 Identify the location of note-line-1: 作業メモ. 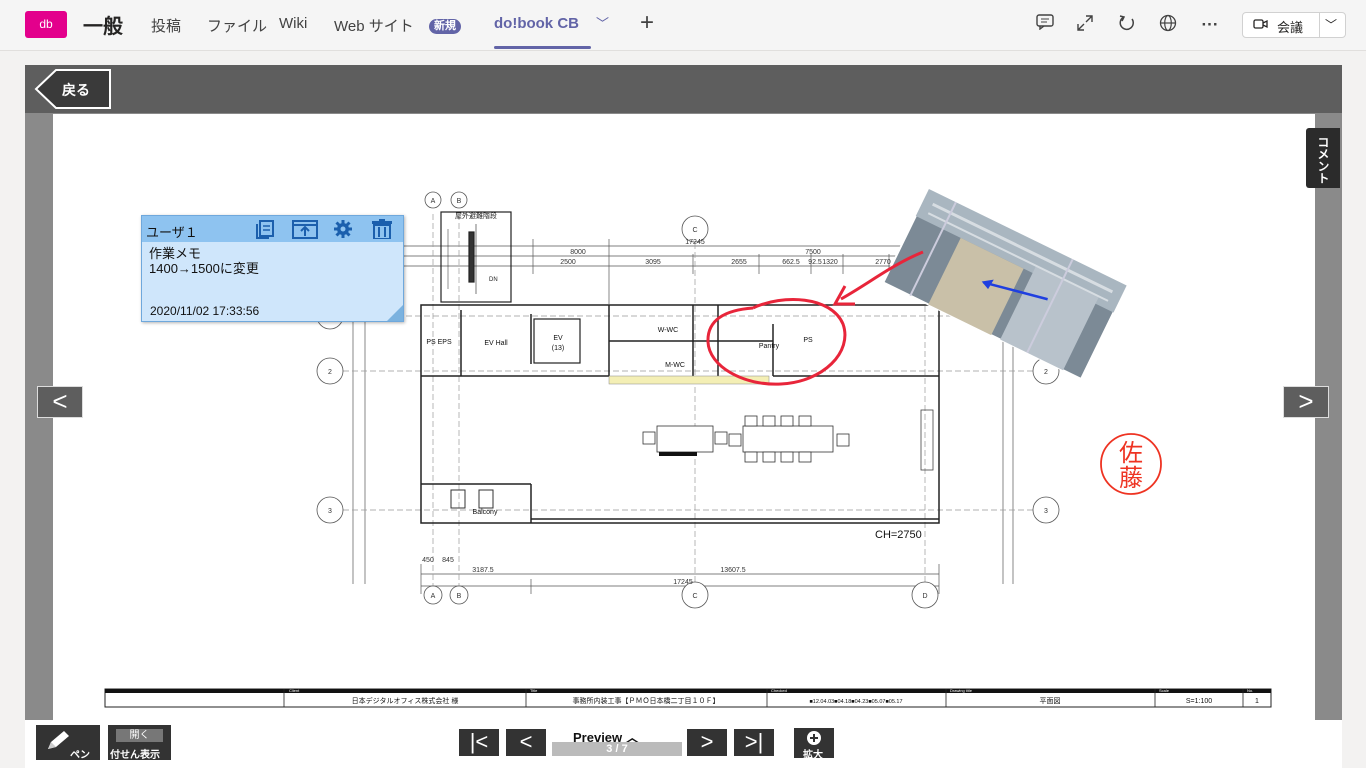
(175, 253).